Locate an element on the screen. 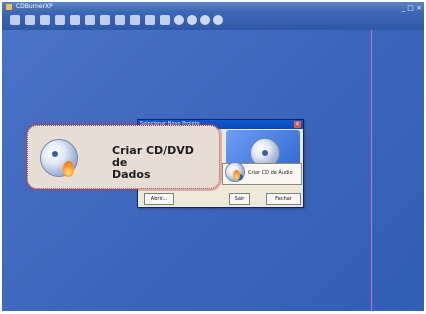 This screenshot has width=426, height=314. exit-button: Sair is located at coordinates (239, 199).